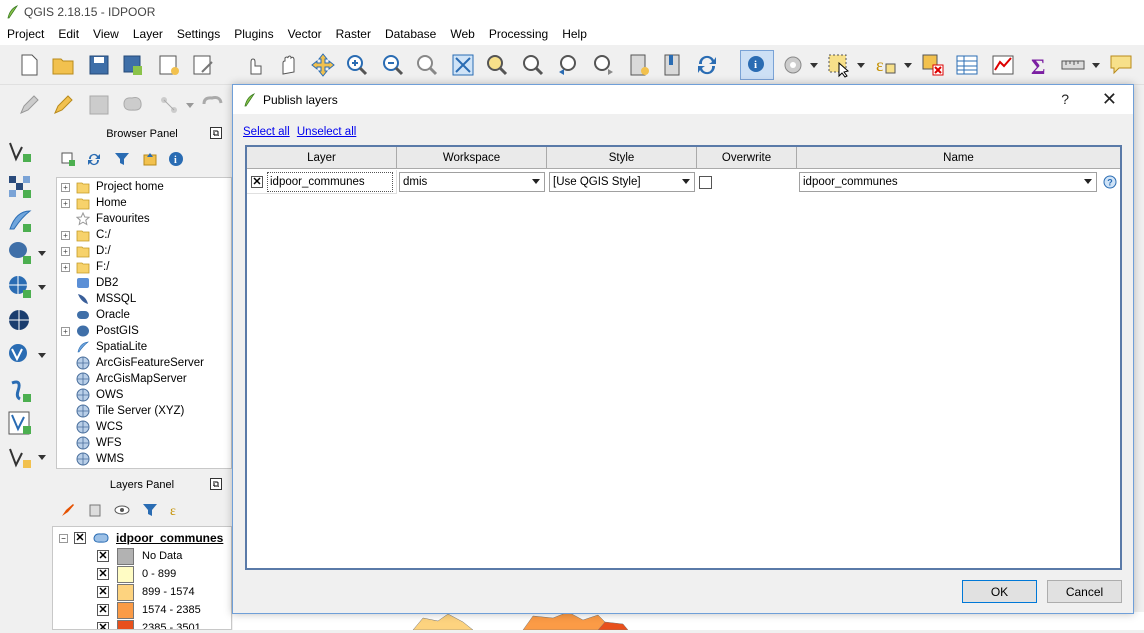  I want to click on browser-item: ArcGisFeatureServer, so click(130, 363).